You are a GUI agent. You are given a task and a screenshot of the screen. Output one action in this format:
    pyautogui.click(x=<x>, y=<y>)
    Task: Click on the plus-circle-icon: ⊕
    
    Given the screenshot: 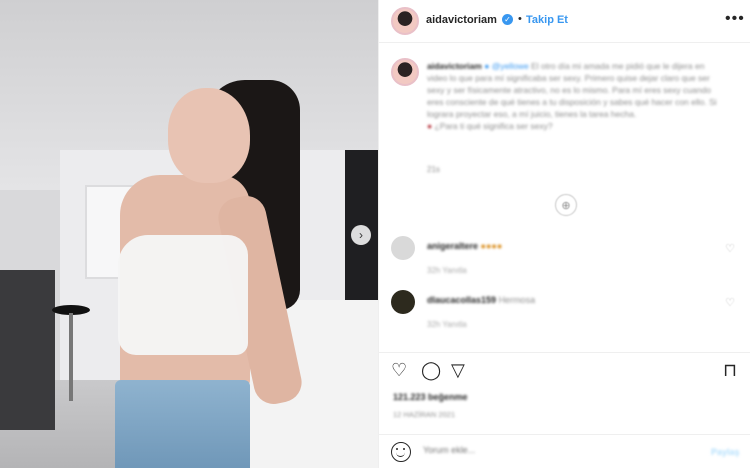 What is the action you would take?
    pyautogui.click(x=566, y=205)
    